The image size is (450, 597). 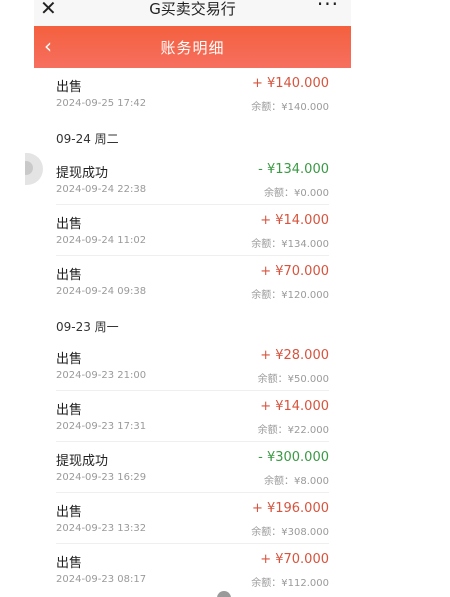 What do you see at coordinates (101, 189) in the screenshot?
I see `transaction-time: 2024-09-24 22:38` at bounding box center [101, 189].